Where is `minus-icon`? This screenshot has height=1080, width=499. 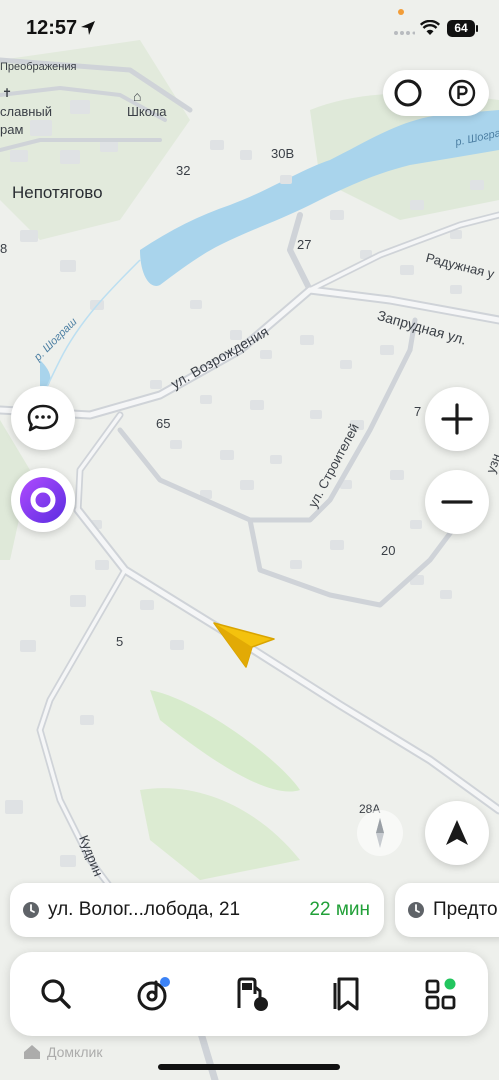 minus-icon is located at coordinates (457, 502).